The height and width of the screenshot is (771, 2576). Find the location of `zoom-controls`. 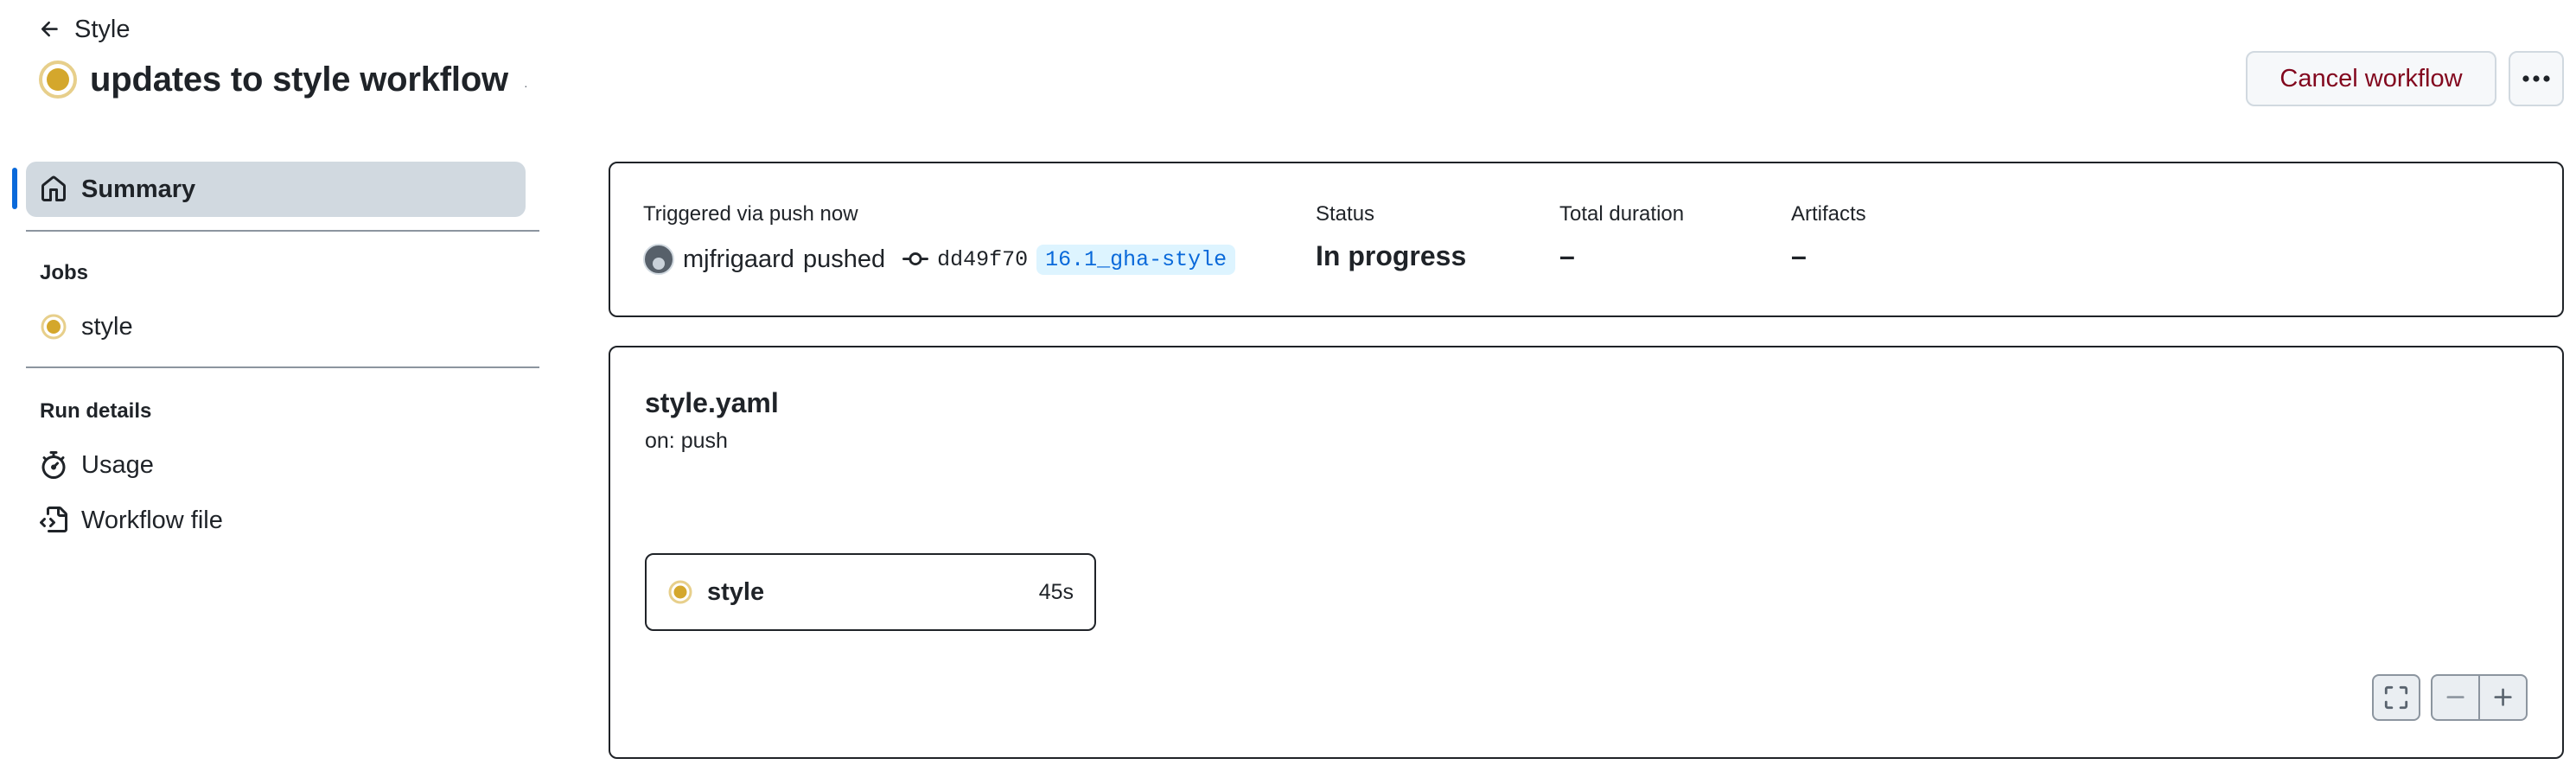

zoom-controls is located at coordinates (2479, 698).